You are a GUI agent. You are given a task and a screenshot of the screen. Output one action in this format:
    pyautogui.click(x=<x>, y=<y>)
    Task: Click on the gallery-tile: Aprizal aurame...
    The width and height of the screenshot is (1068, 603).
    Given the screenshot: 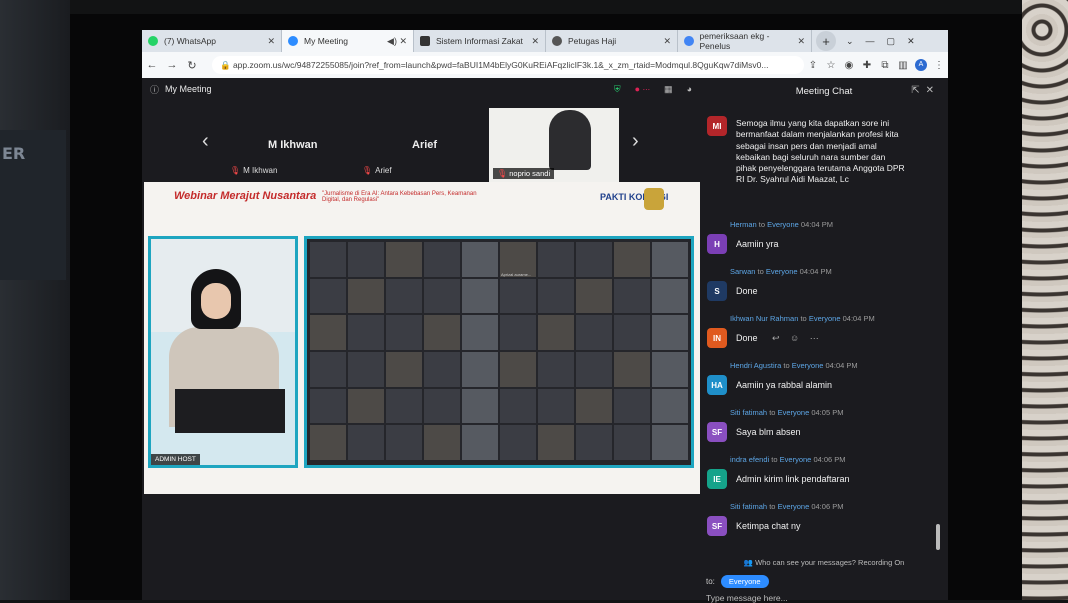 What is the action you would take?
    pyautogui.click(x=518, y=259)
    